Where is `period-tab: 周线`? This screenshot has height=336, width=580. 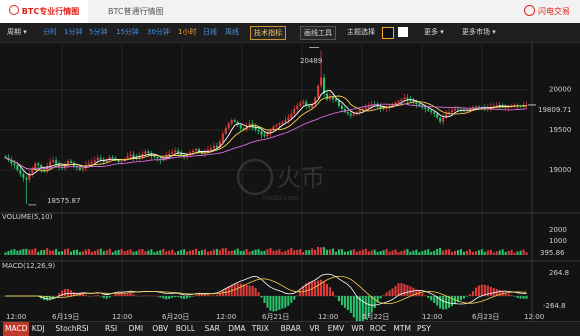 period-tab: 周线 is located at coordinates (232, 32).